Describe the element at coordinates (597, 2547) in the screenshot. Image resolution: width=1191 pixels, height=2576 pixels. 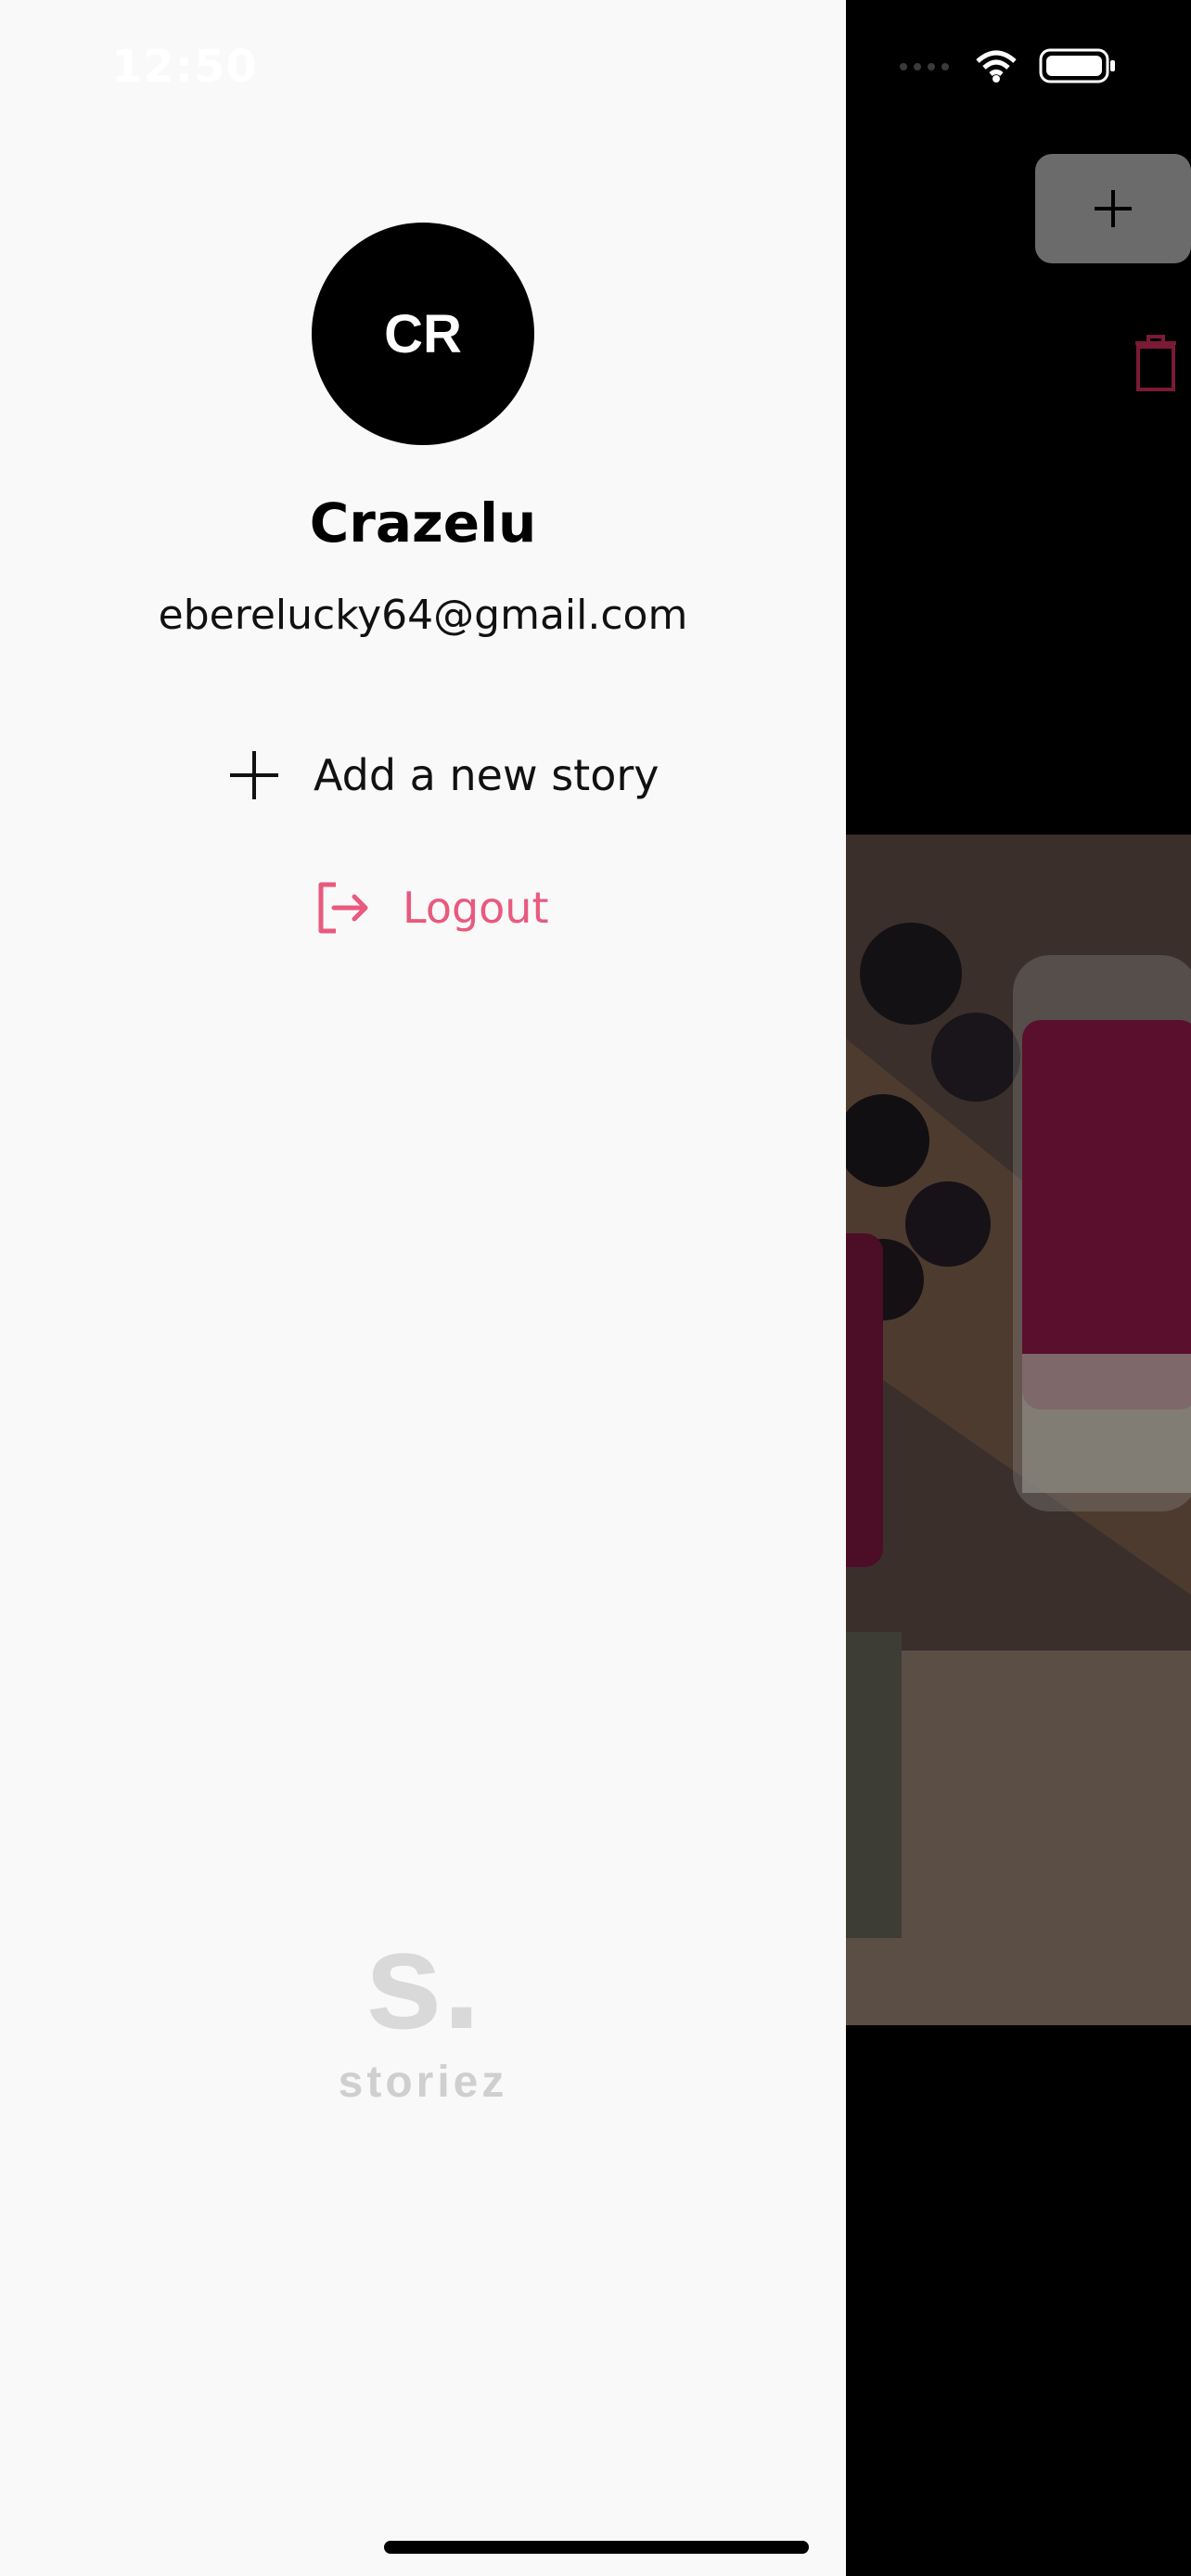
I see `home-indicator` at that location.